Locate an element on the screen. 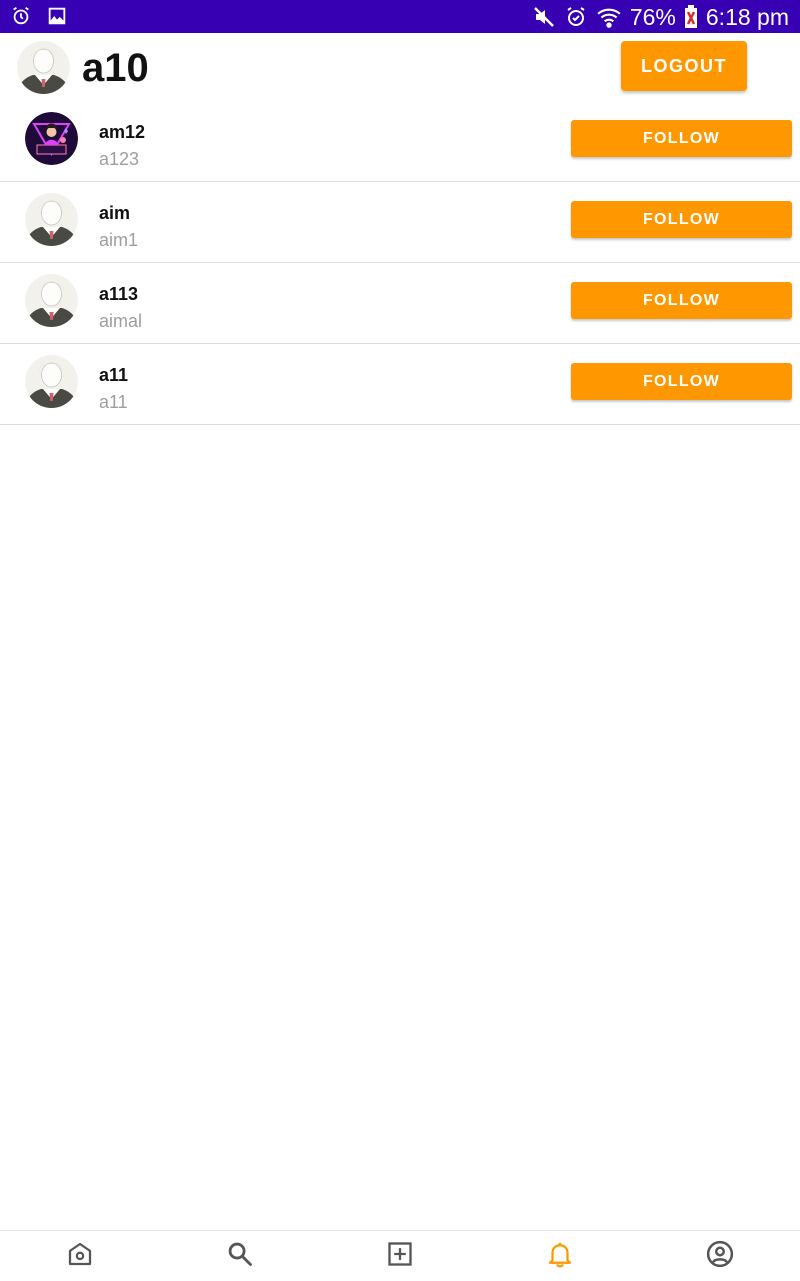 The height and width of the screenshot is (1281, 800). add-post-icon is located at coordinates (400, 1256).